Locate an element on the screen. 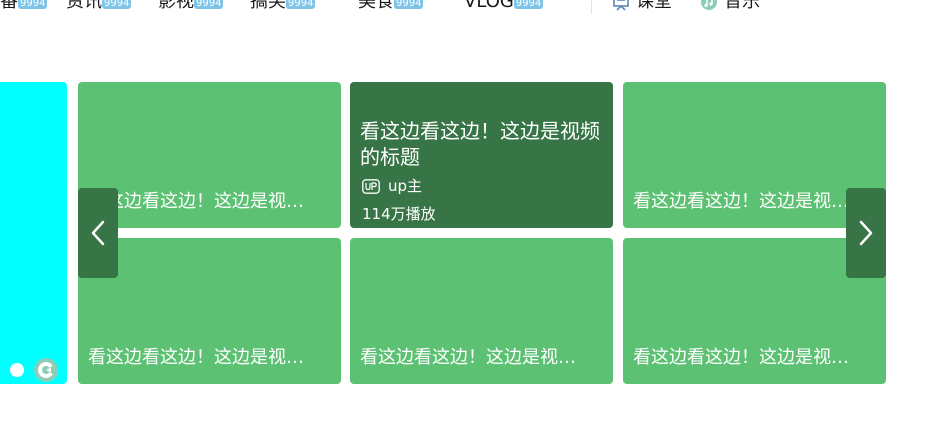 The height and width of the screenshot is (442, 942). nav-item-vlog: VLOG 9994 is located at coordinates (504, 8).